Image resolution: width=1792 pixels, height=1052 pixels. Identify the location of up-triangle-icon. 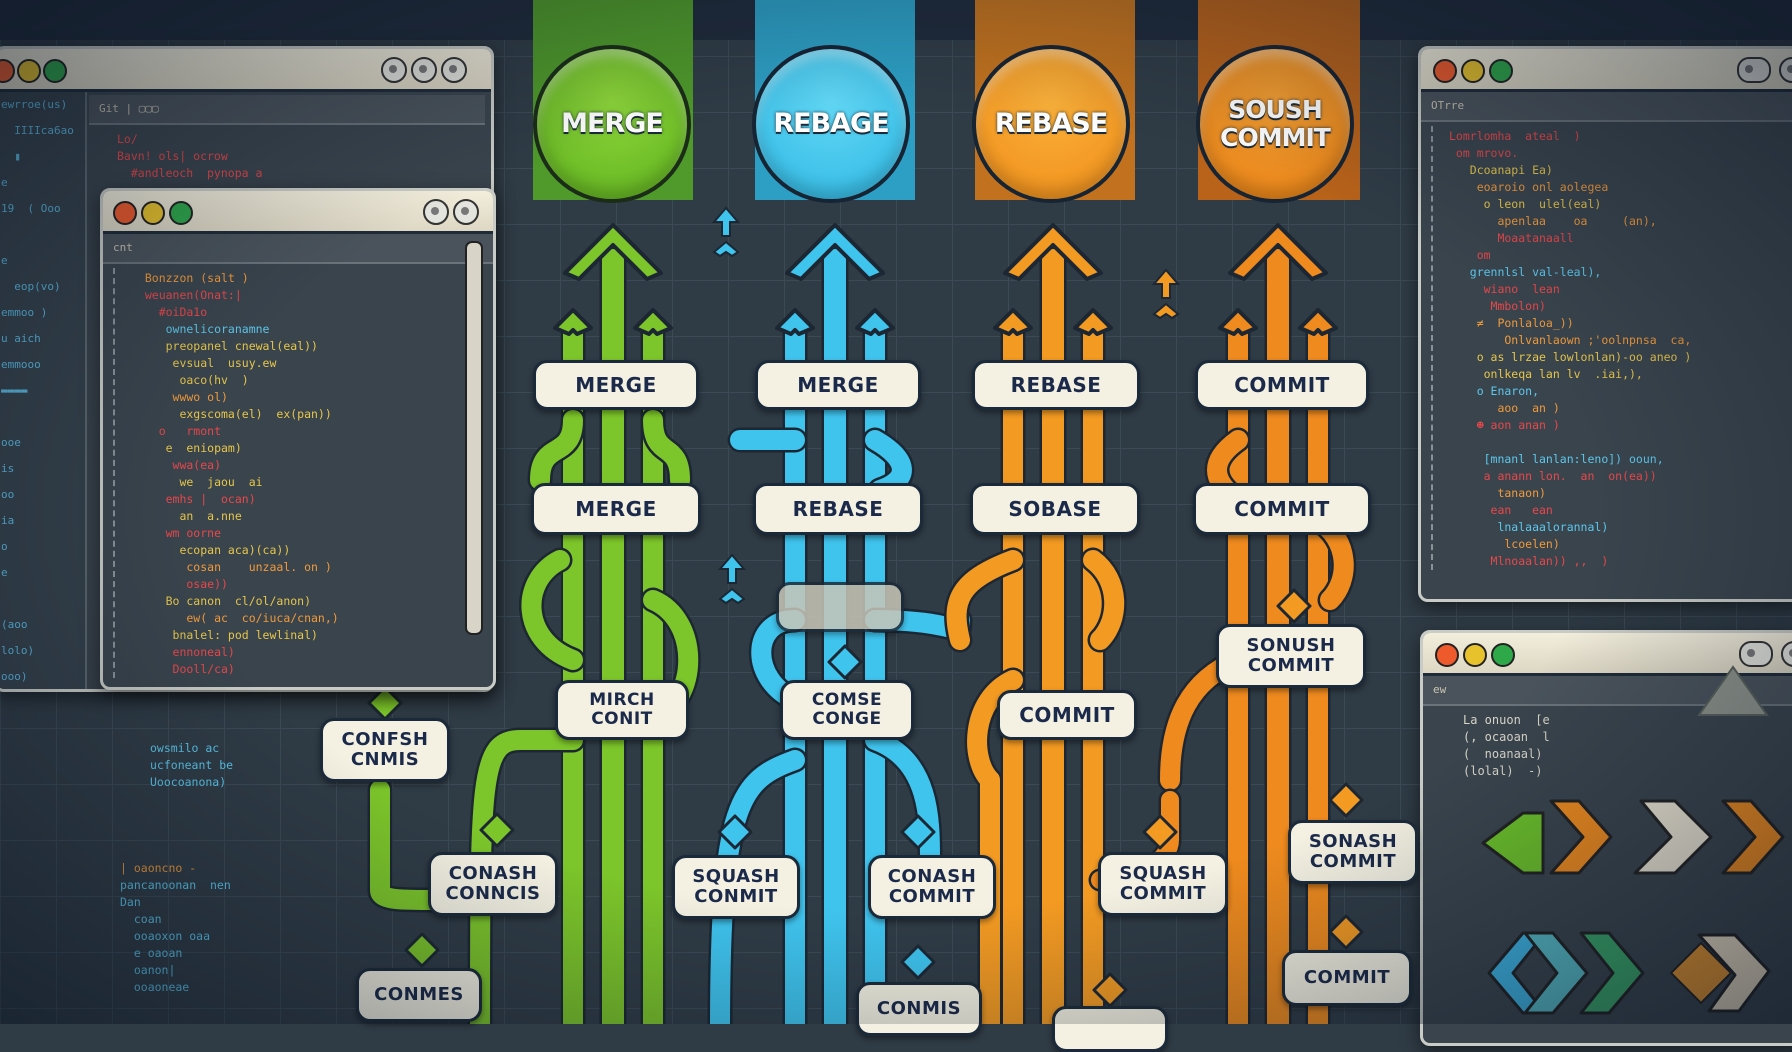
(1733, 690).